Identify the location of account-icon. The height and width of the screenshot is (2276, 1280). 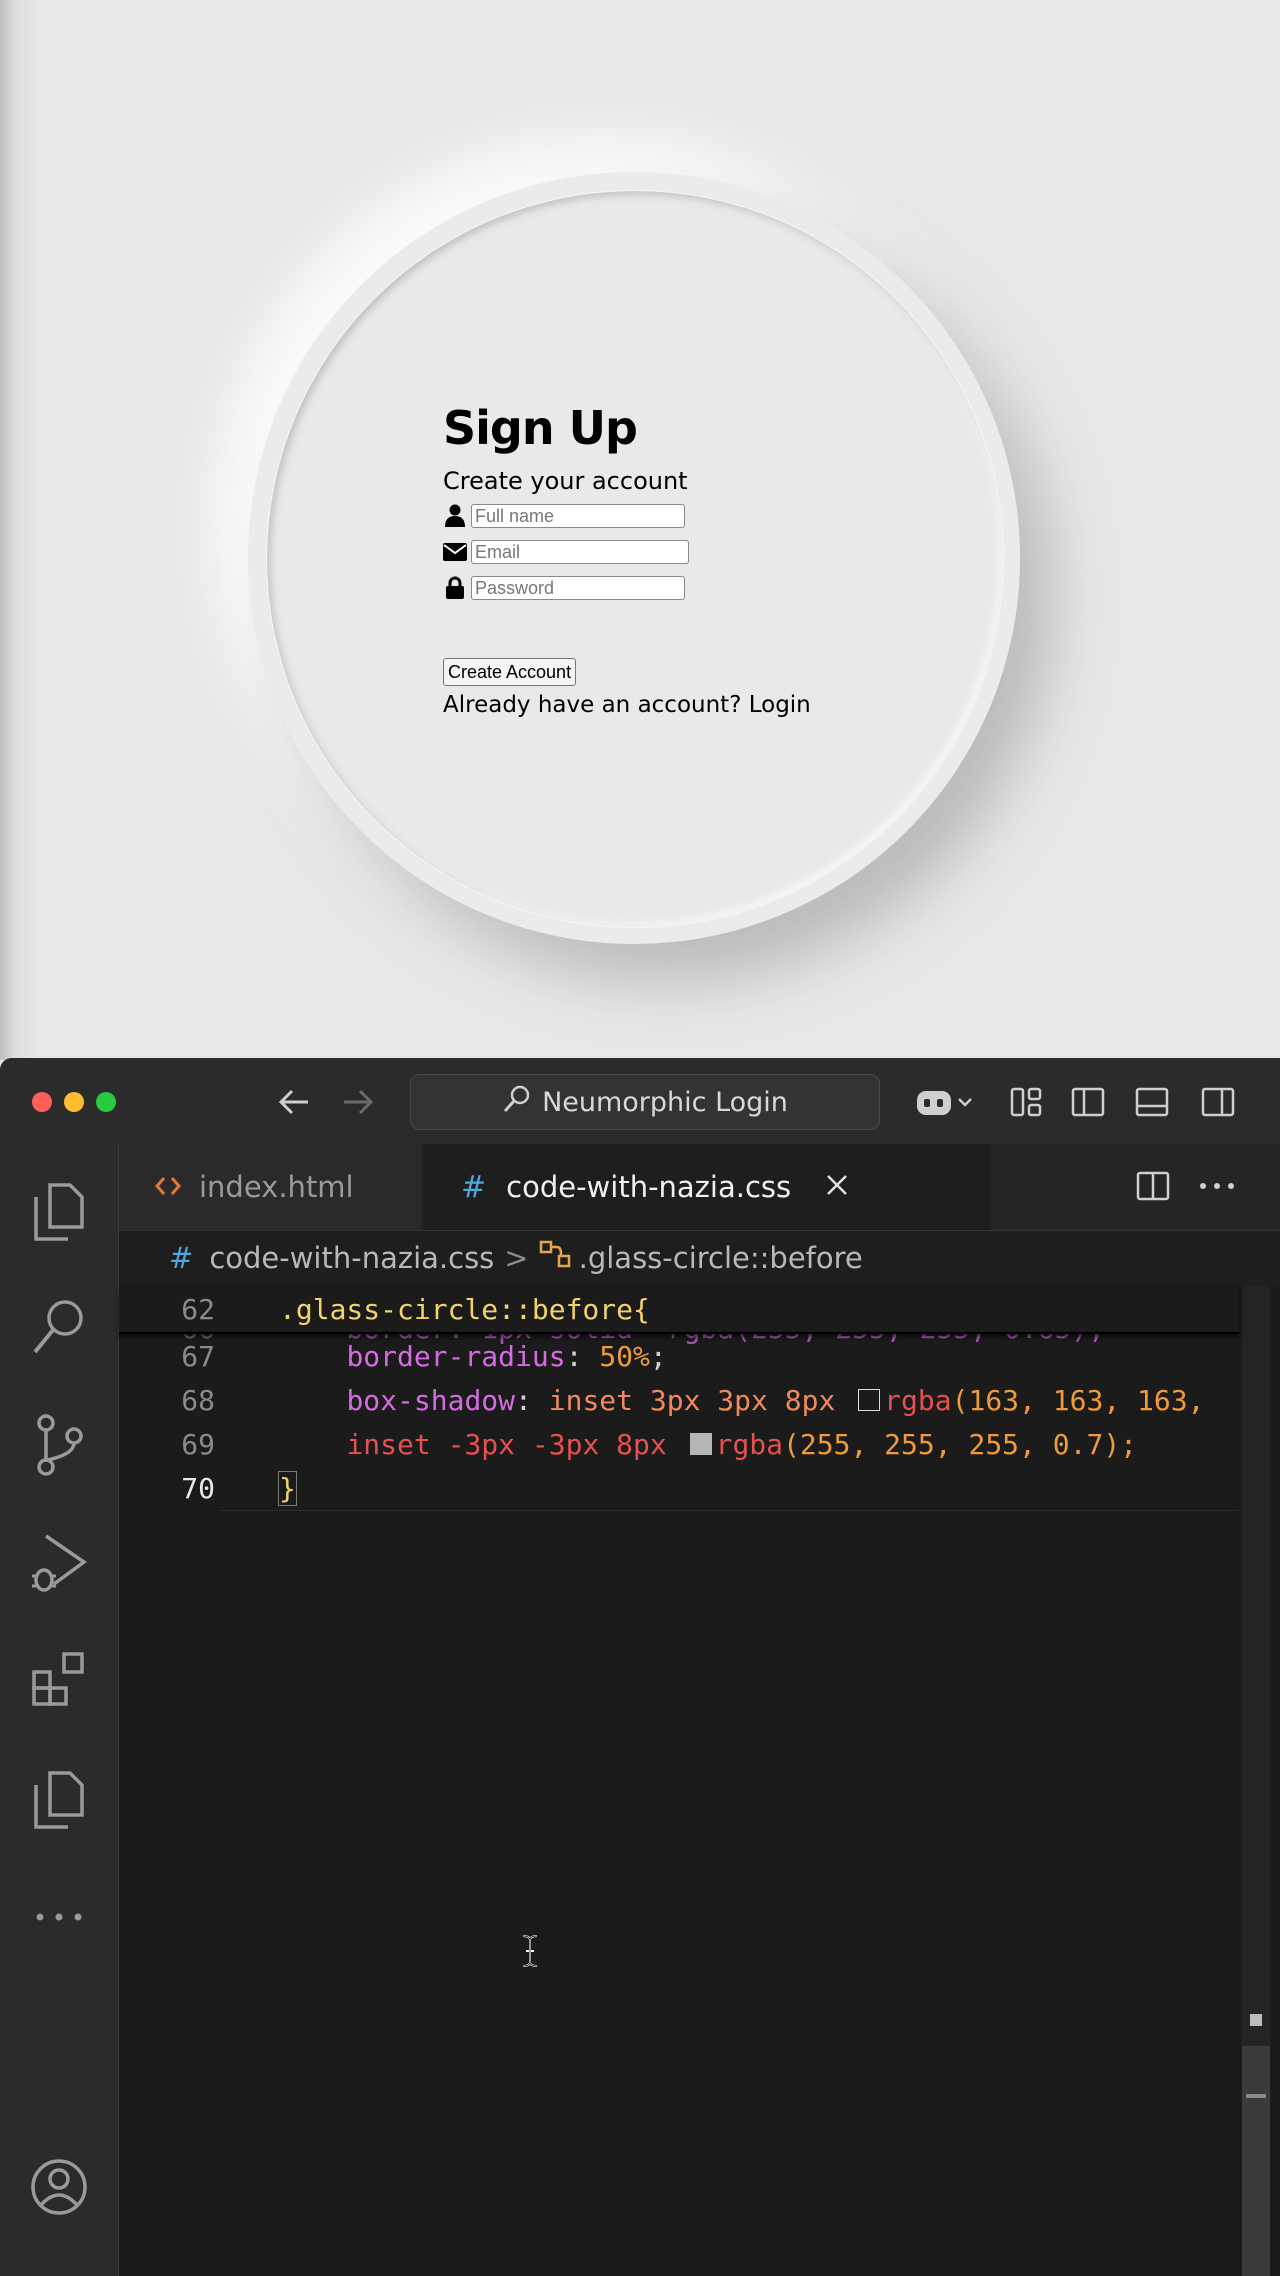
(59, 2187).